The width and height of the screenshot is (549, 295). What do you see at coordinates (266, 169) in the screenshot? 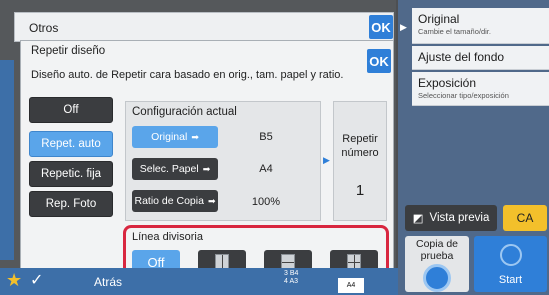
I see `papel-value: A4` at bounding box center [266, 169].